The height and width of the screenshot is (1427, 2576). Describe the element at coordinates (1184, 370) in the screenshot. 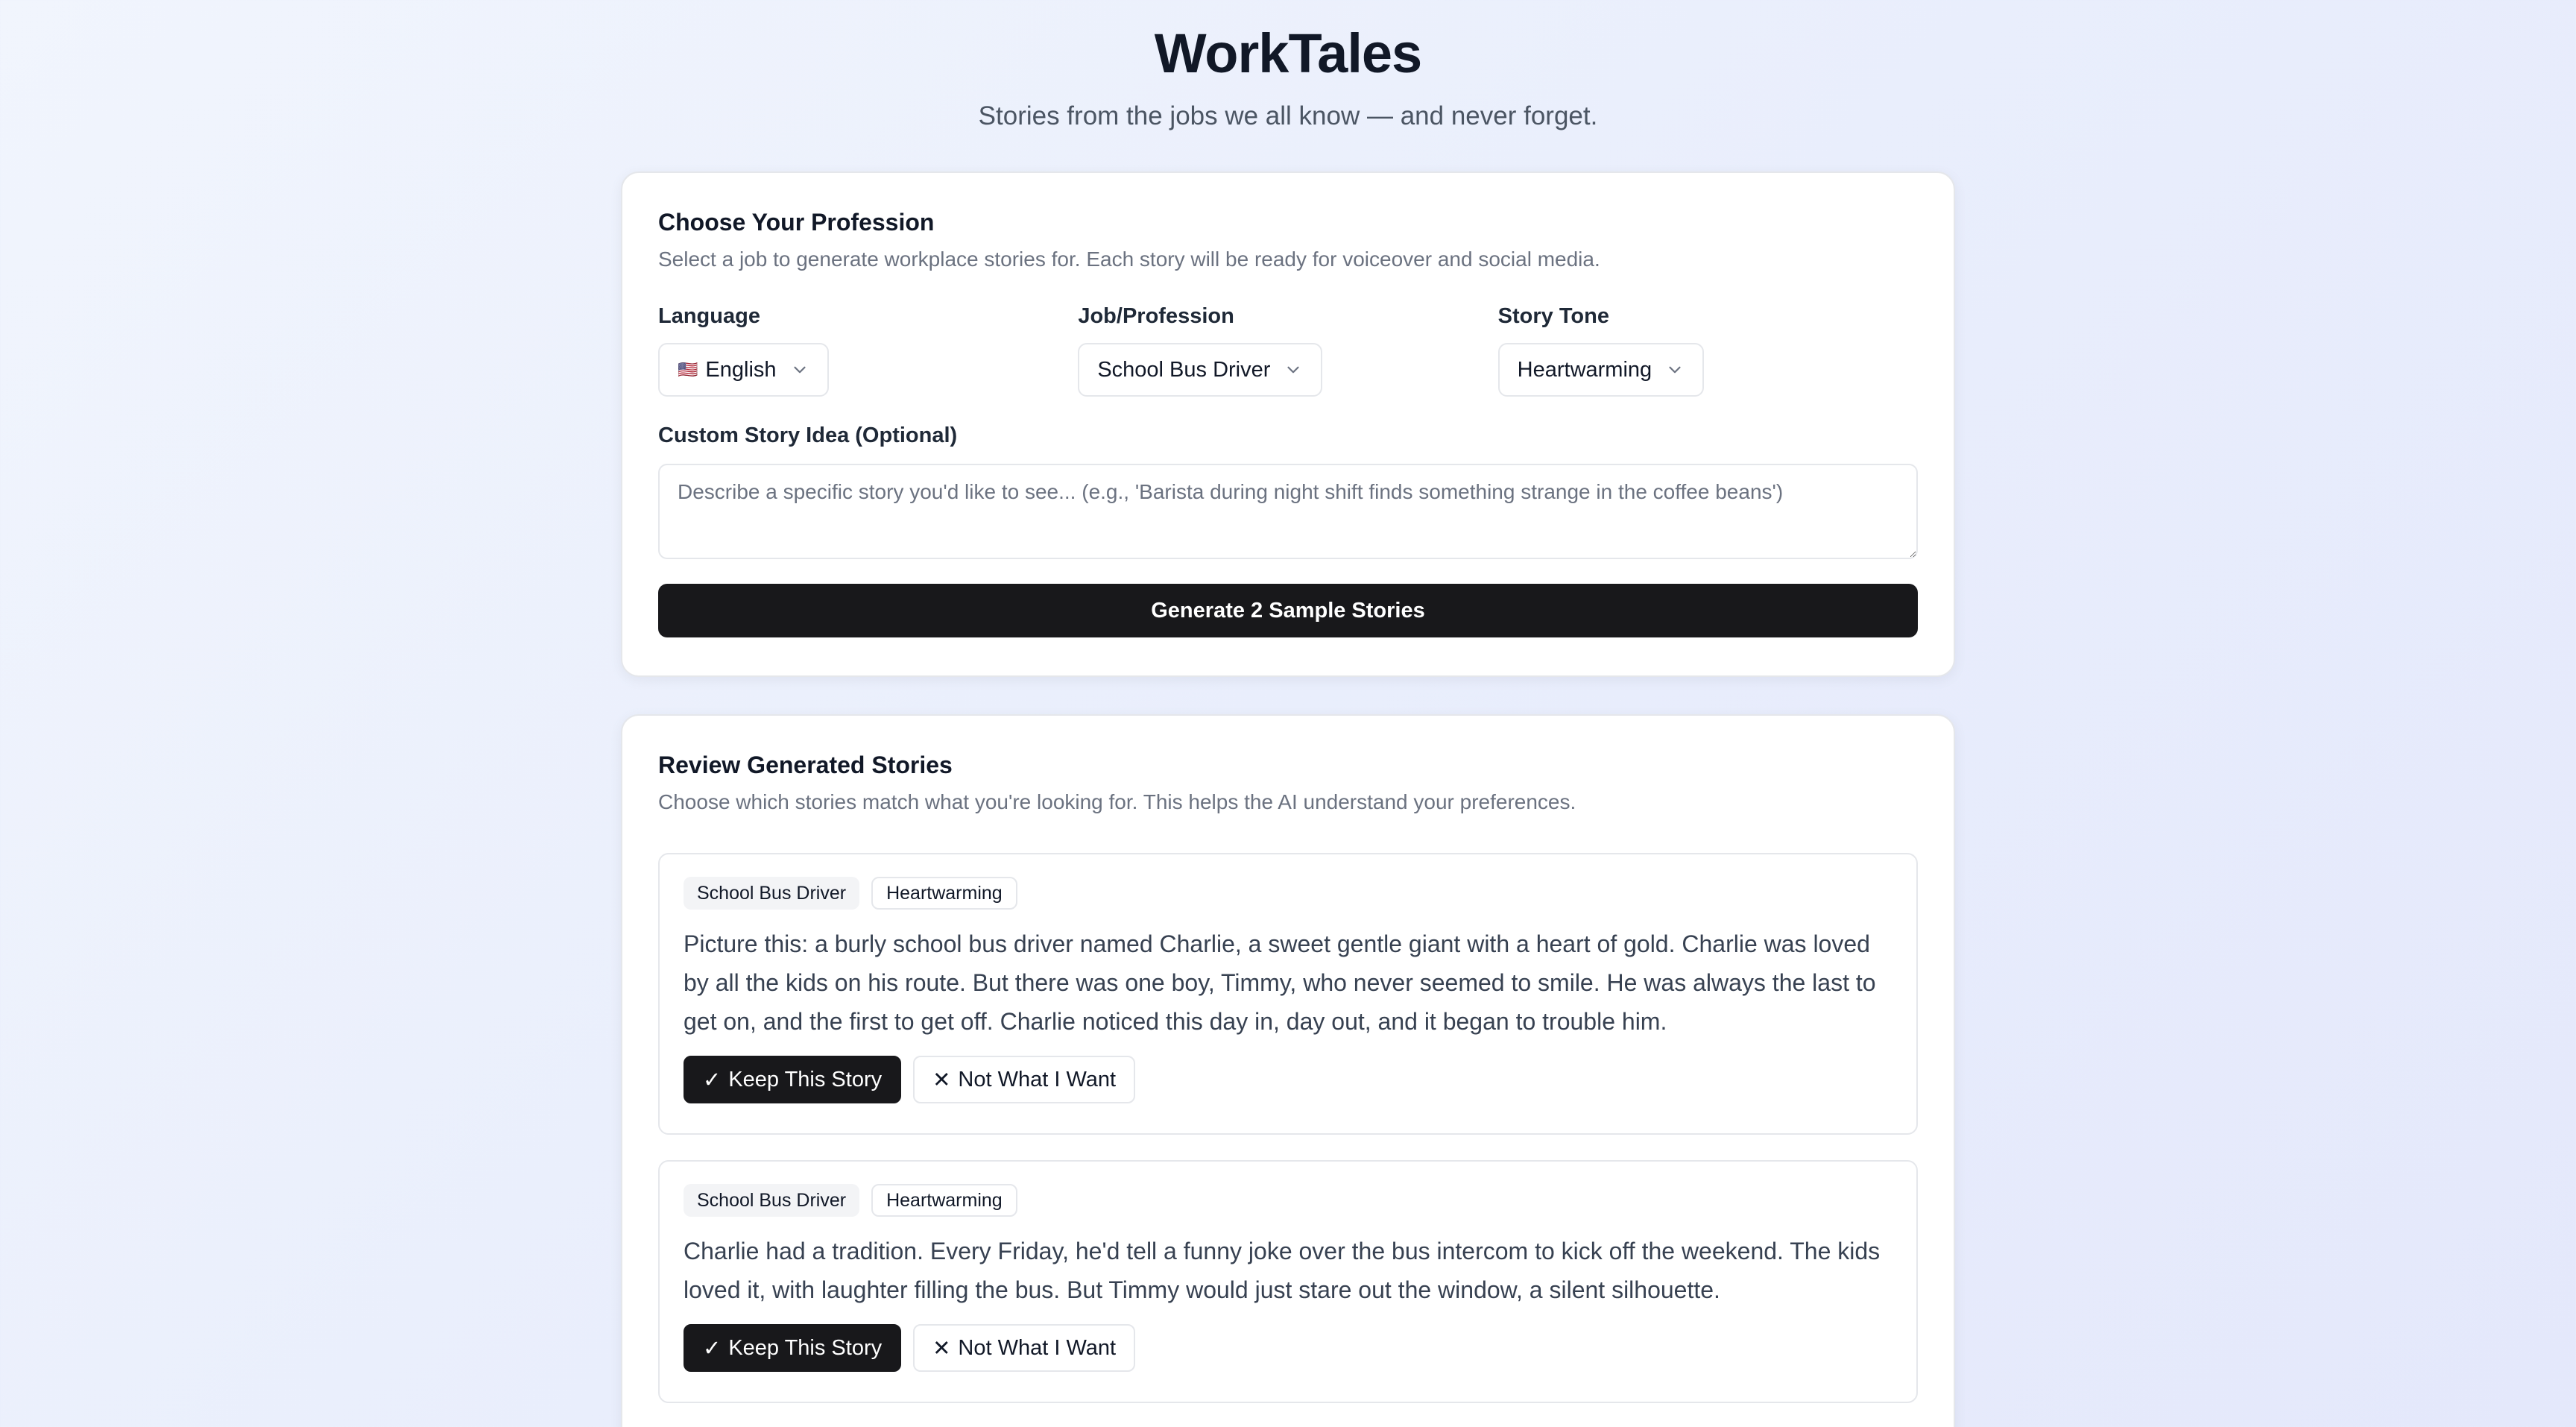

I see `job-value: School Bus Driver` at that location.